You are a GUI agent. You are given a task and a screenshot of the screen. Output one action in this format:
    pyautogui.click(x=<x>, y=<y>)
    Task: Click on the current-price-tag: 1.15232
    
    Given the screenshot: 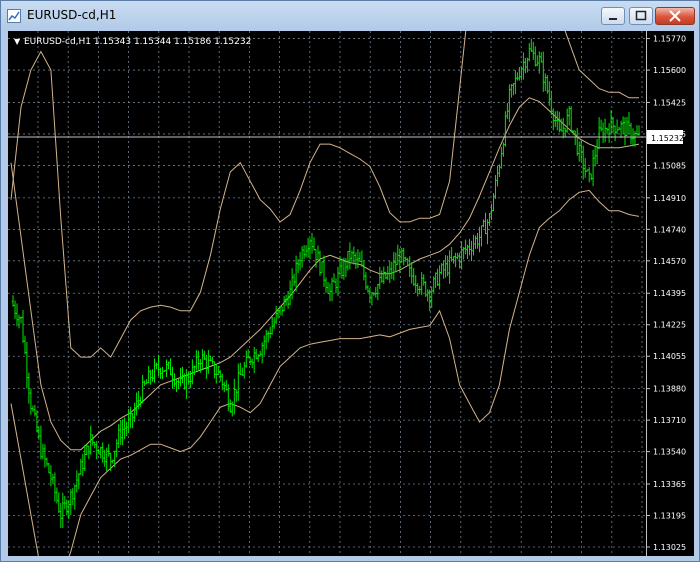 What is the action you would take?
    pyautogui.click(x=665, y=137)
    